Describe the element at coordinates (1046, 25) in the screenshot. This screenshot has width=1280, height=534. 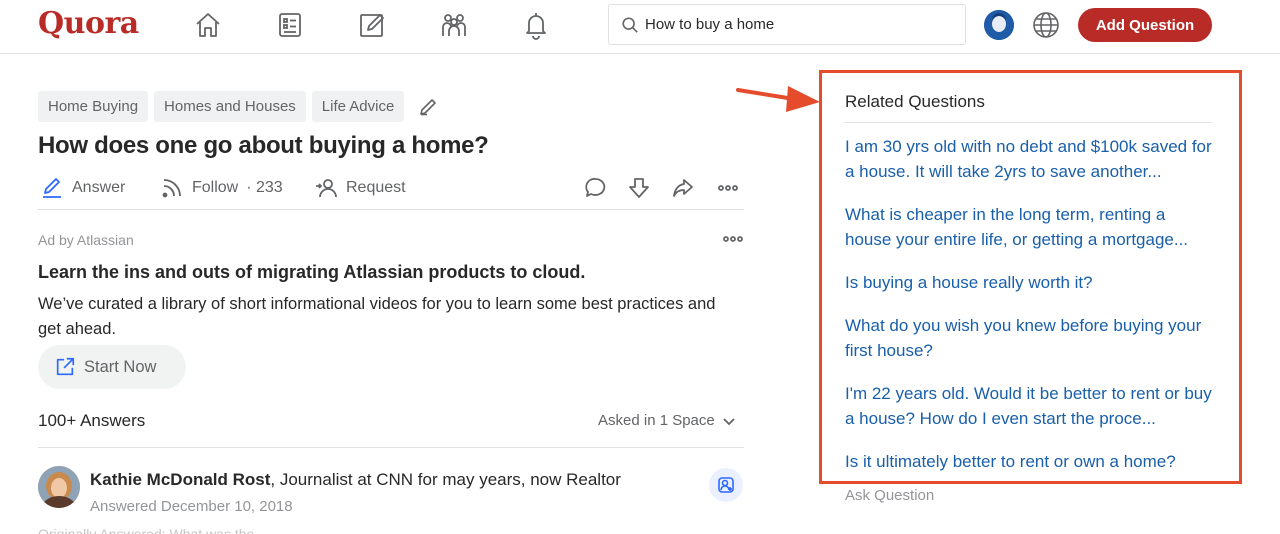
I see `language-globe-icon` at that location.